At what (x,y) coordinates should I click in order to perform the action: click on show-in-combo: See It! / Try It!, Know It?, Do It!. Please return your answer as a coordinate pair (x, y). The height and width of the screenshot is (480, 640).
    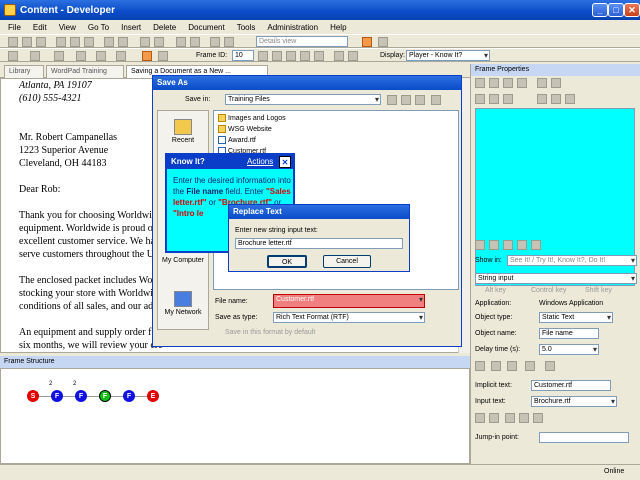
    Looking at the image, I should click on (572, 260).